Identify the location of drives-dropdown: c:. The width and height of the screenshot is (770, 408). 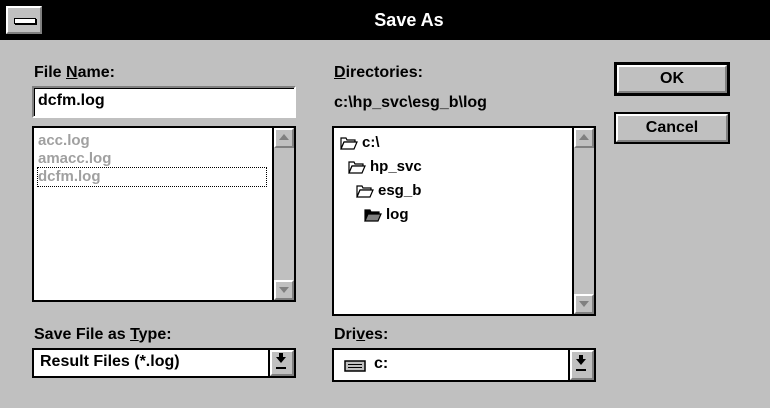
(464, 365).